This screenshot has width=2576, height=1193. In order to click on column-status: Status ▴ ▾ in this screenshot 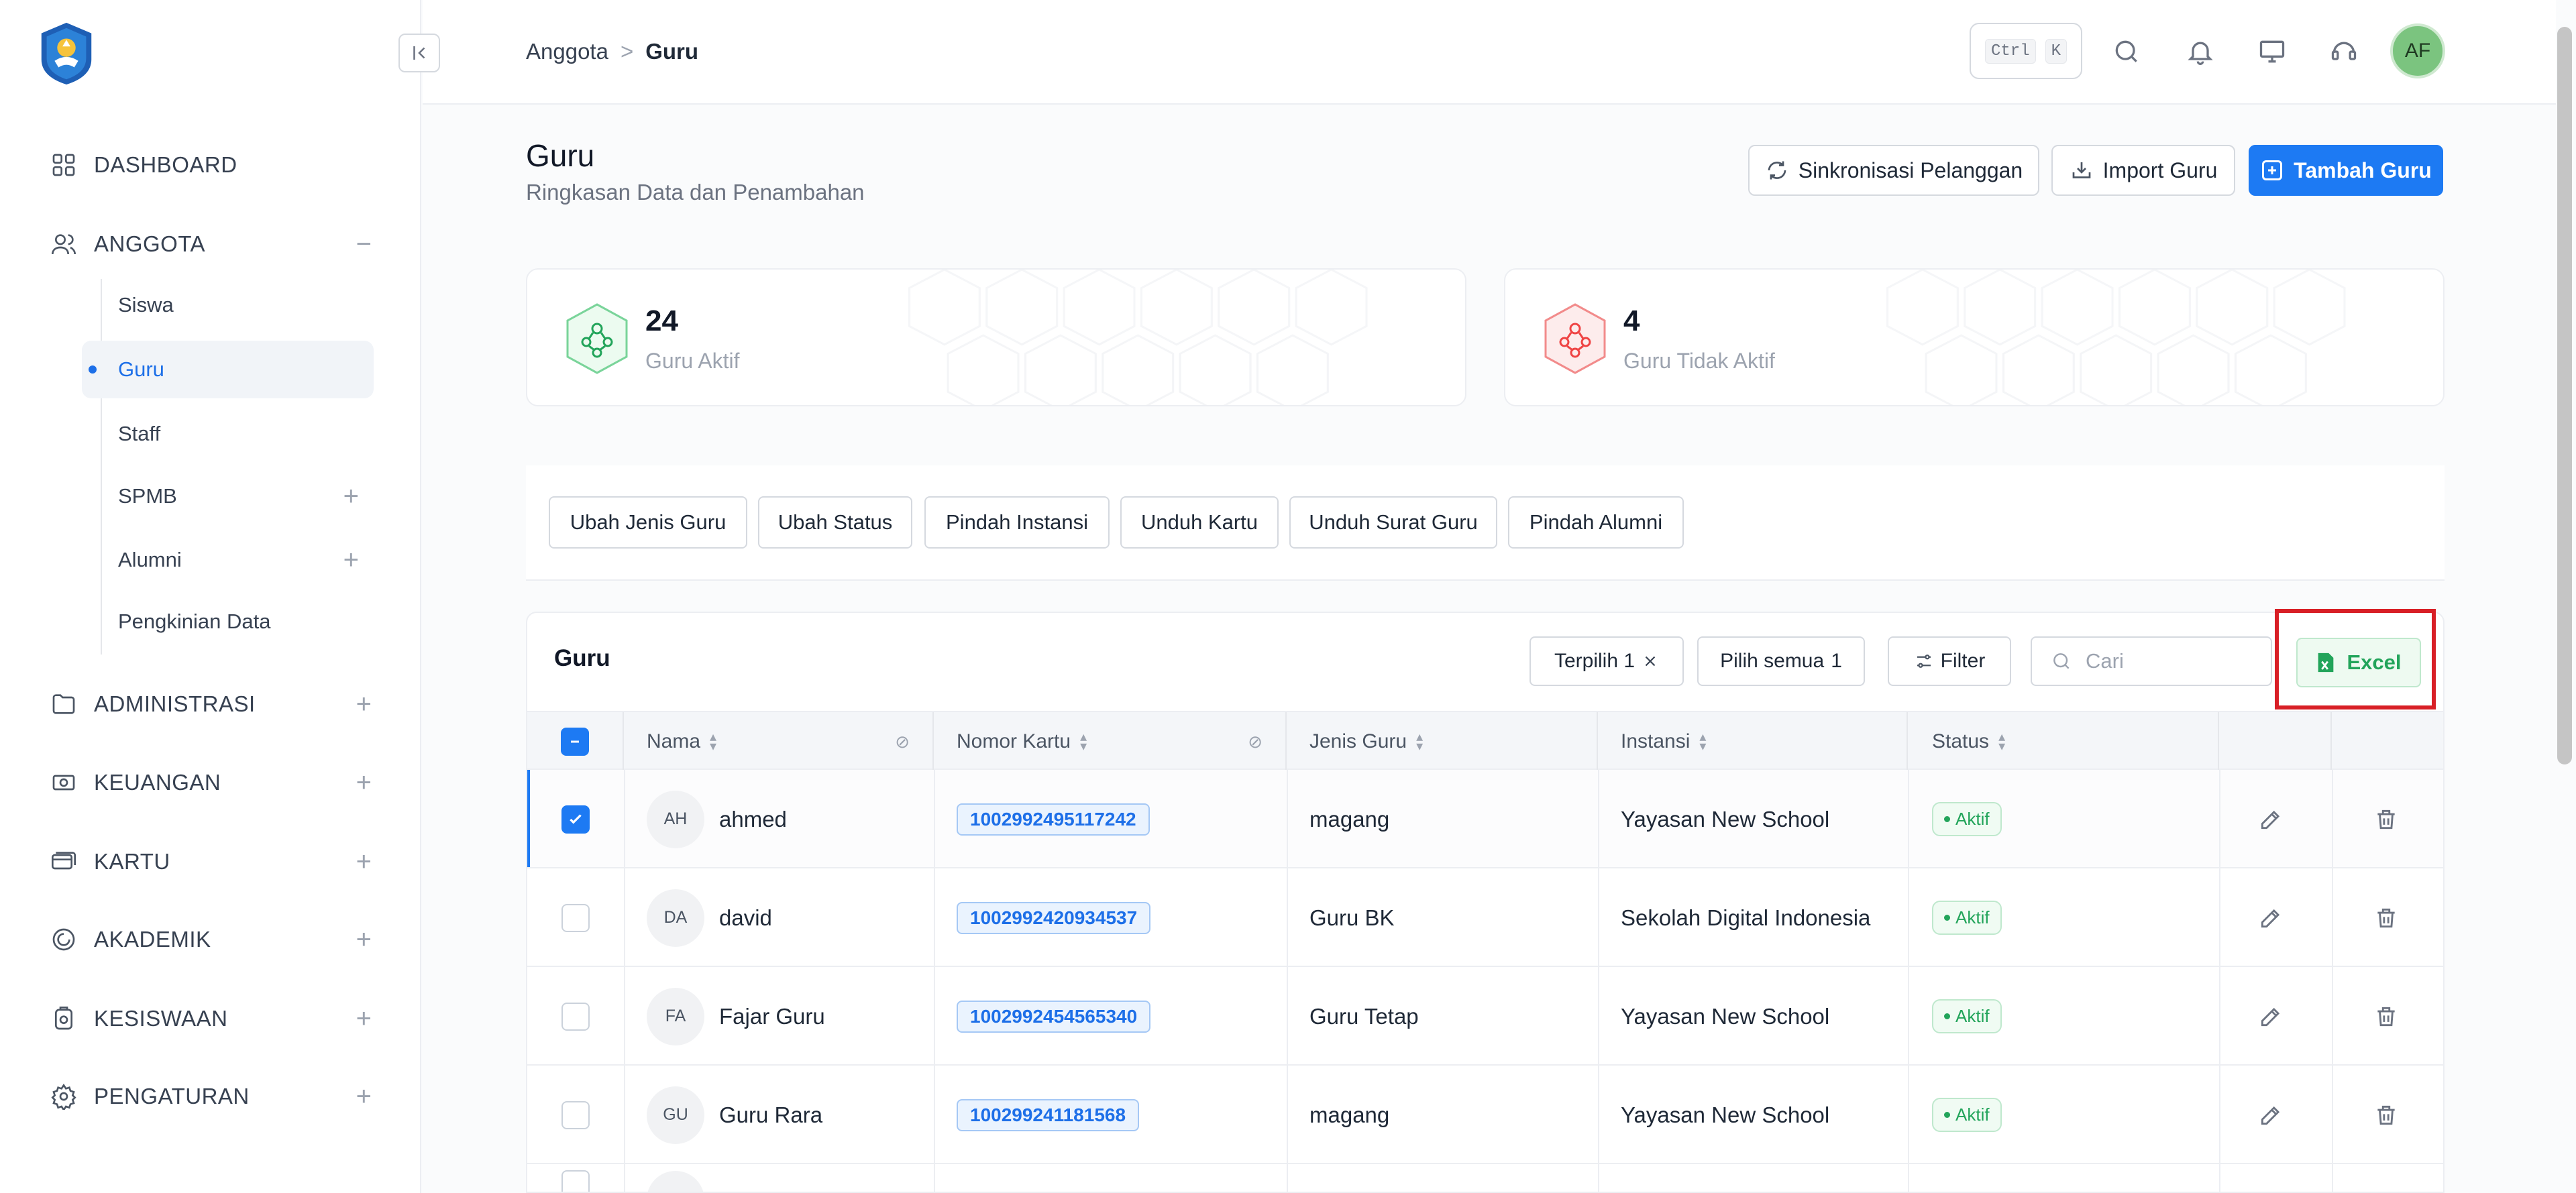, I will do `click(2063, 741)`.